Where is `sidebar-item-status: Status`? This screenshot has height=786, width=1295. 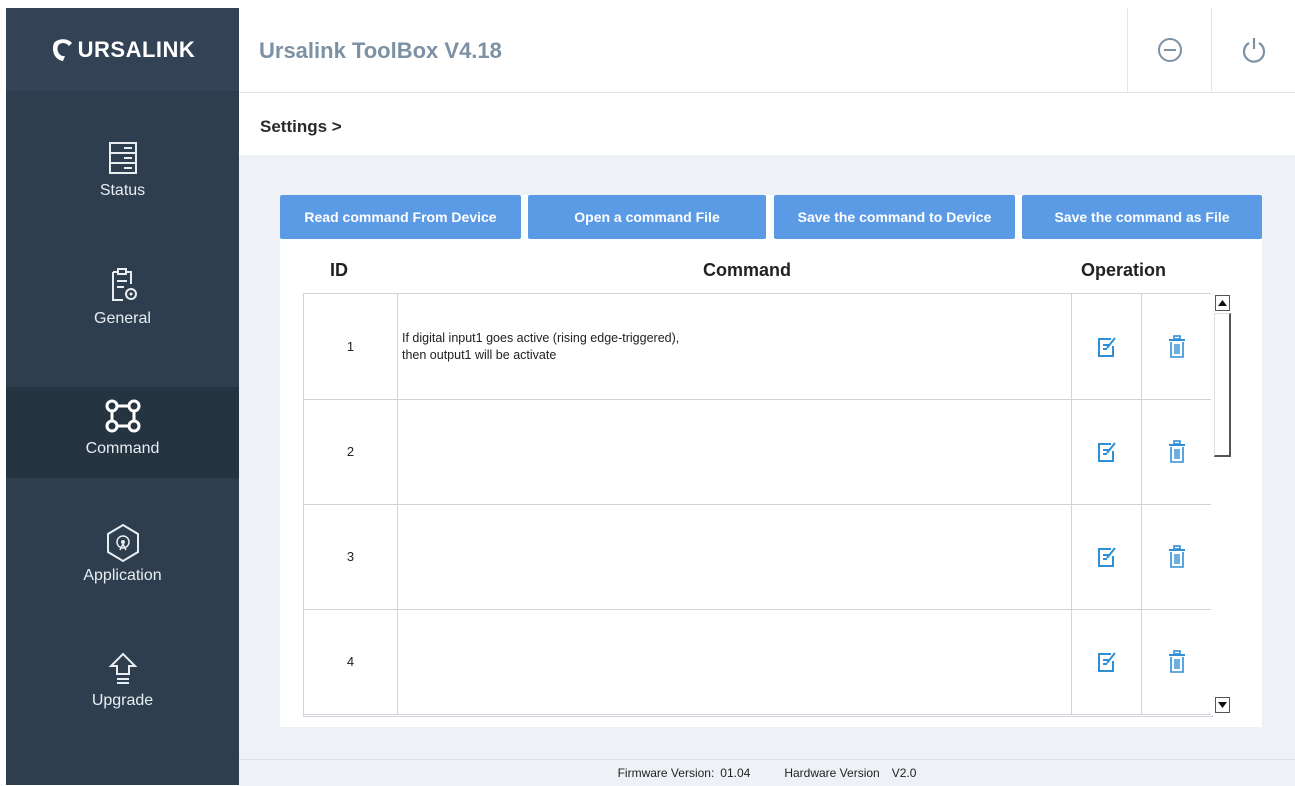 sidebar-item-status: Status is located at coordinates (122, 183).